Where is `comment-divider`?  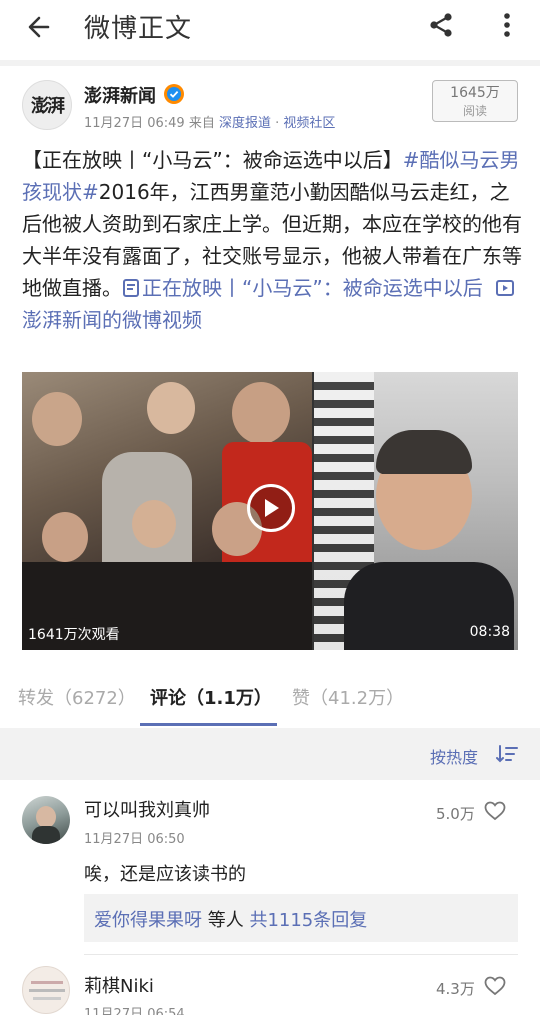
comment-divider is located at coordinates (301, 954).